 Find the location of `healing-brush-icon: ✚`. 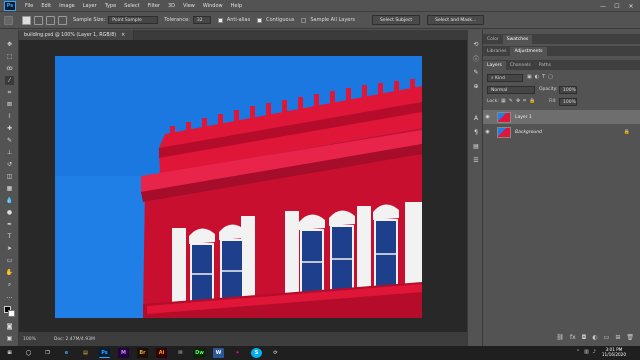

healing-brush-icon: ✚ is located at coordinates (9, 128).